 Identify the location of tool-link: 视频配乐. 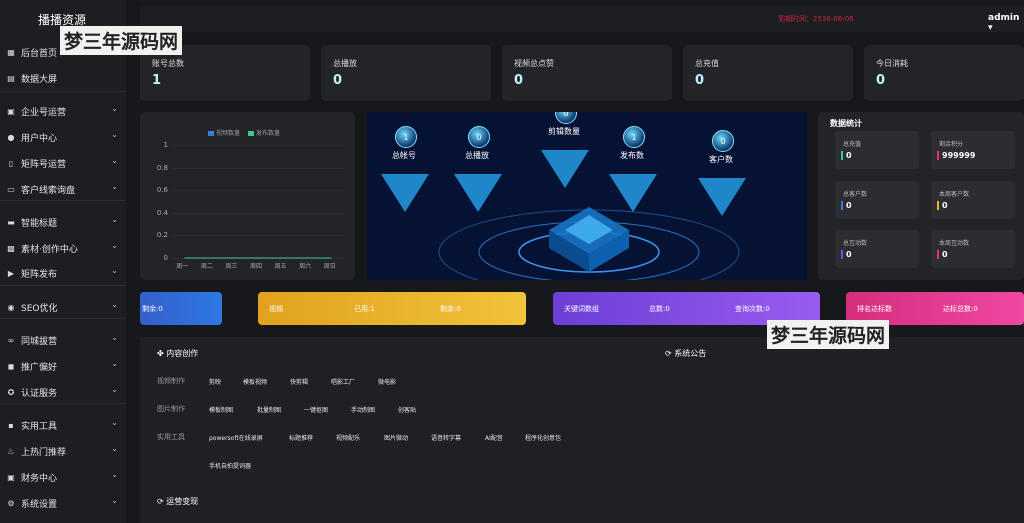
(348, 437).